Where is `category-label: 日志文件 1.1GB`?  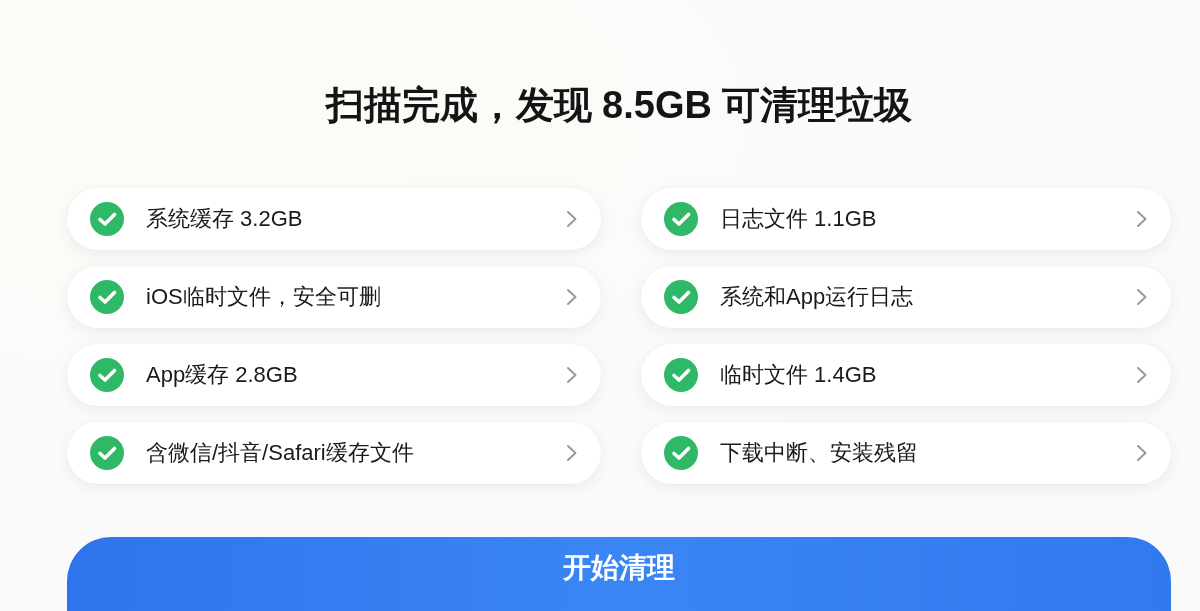 category-label: 日志文件 1.1GB is located at coordinates (799, 219).